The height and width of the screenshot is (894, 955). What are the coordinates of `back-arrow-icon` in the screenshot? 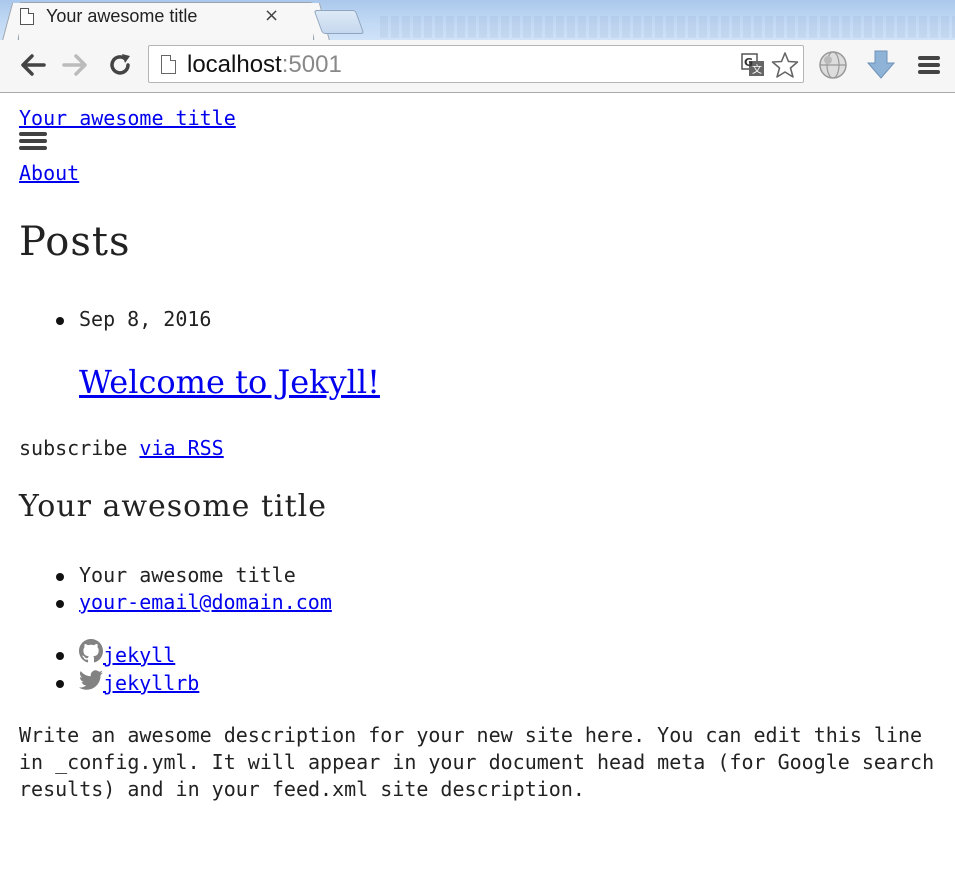 It's located at (33, 65).